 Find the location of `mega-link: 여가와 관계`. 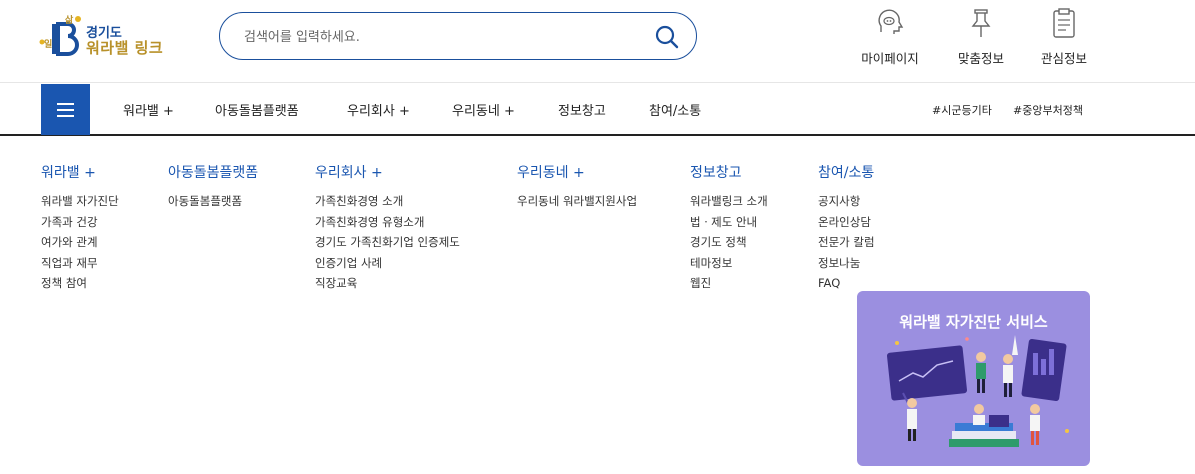

mega-link: 여가와 관계 is located at coordinates (80, 242).